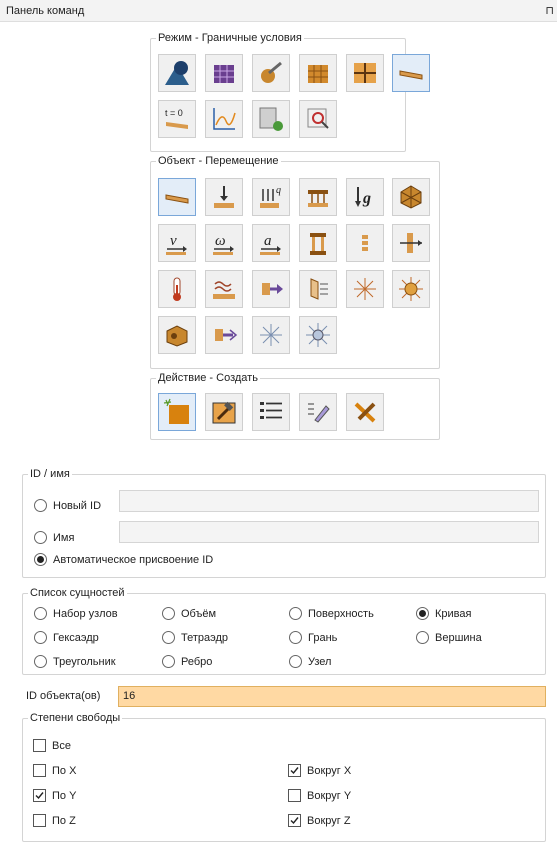 This screenshot has width=557, height=842. Describe the element at coordinates (294, 795) in the screenshot. I see `dof-ry-checkbox` at that location.